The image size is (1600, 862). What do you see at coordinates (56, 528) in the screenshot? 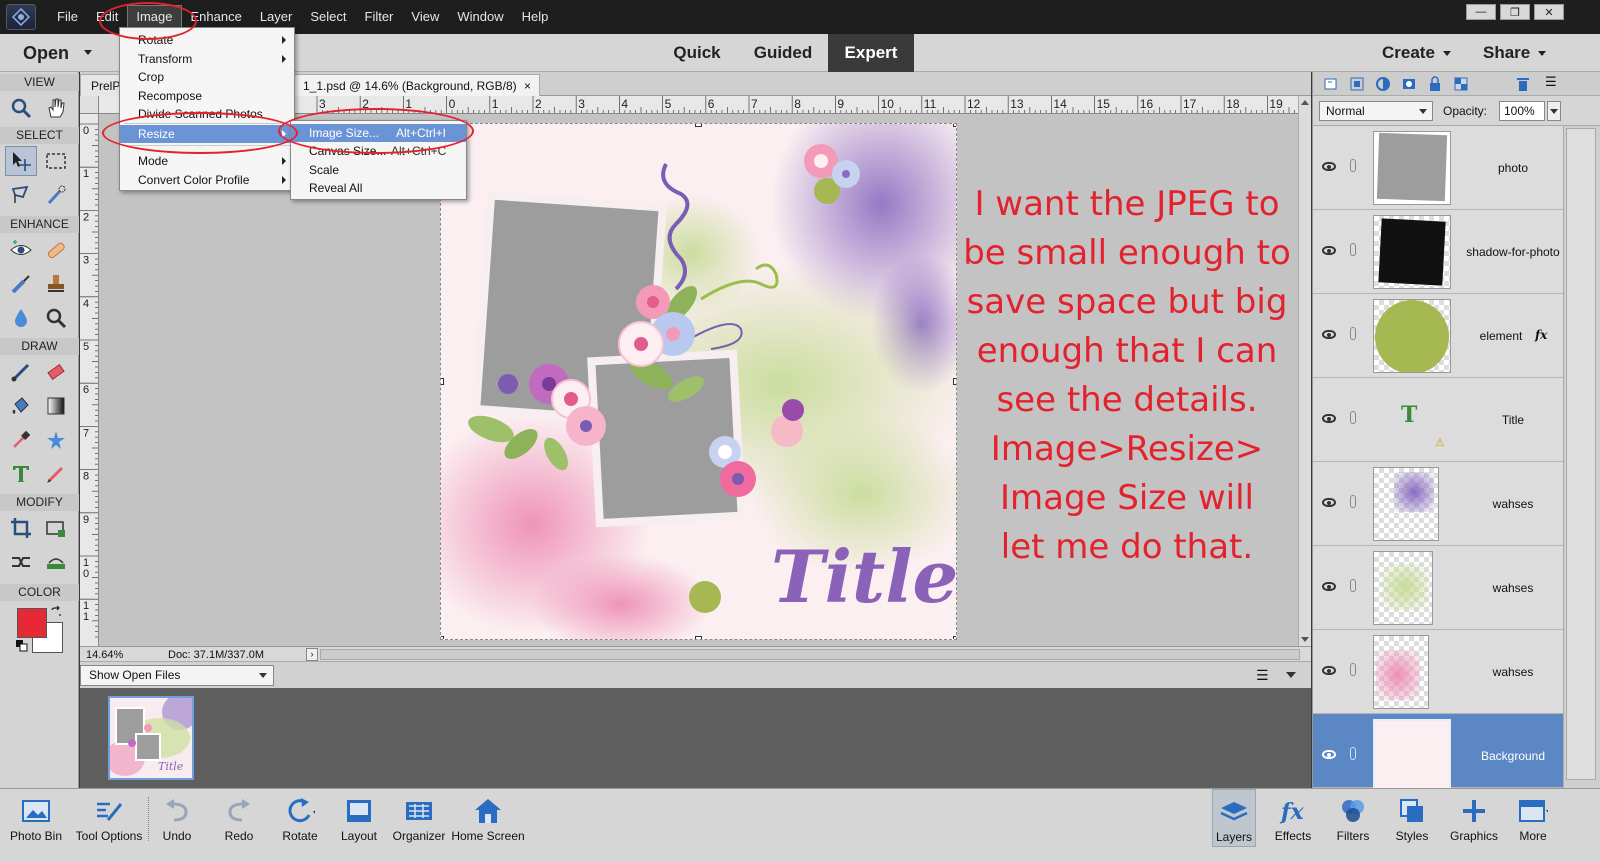
I see `recompose-tool-icon` at bounding box center [56, 528].